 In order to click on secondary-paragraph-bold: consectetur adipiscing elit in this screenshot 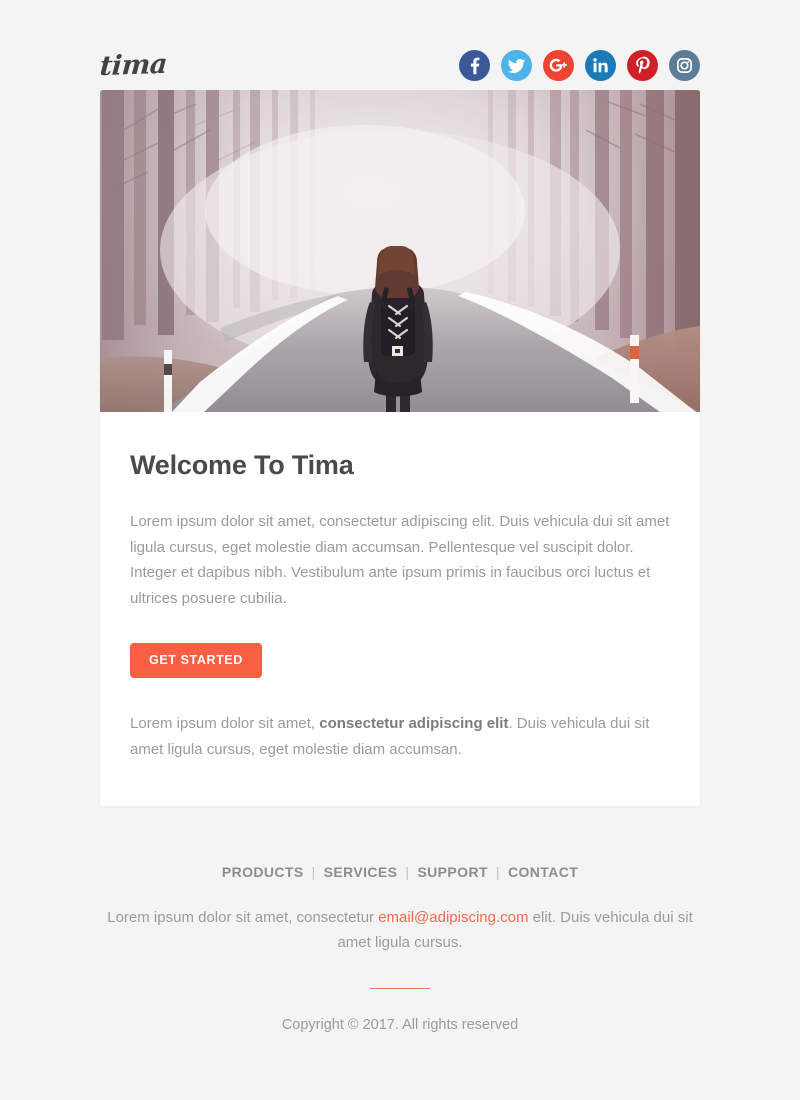, I will do `click(414, 723)`.